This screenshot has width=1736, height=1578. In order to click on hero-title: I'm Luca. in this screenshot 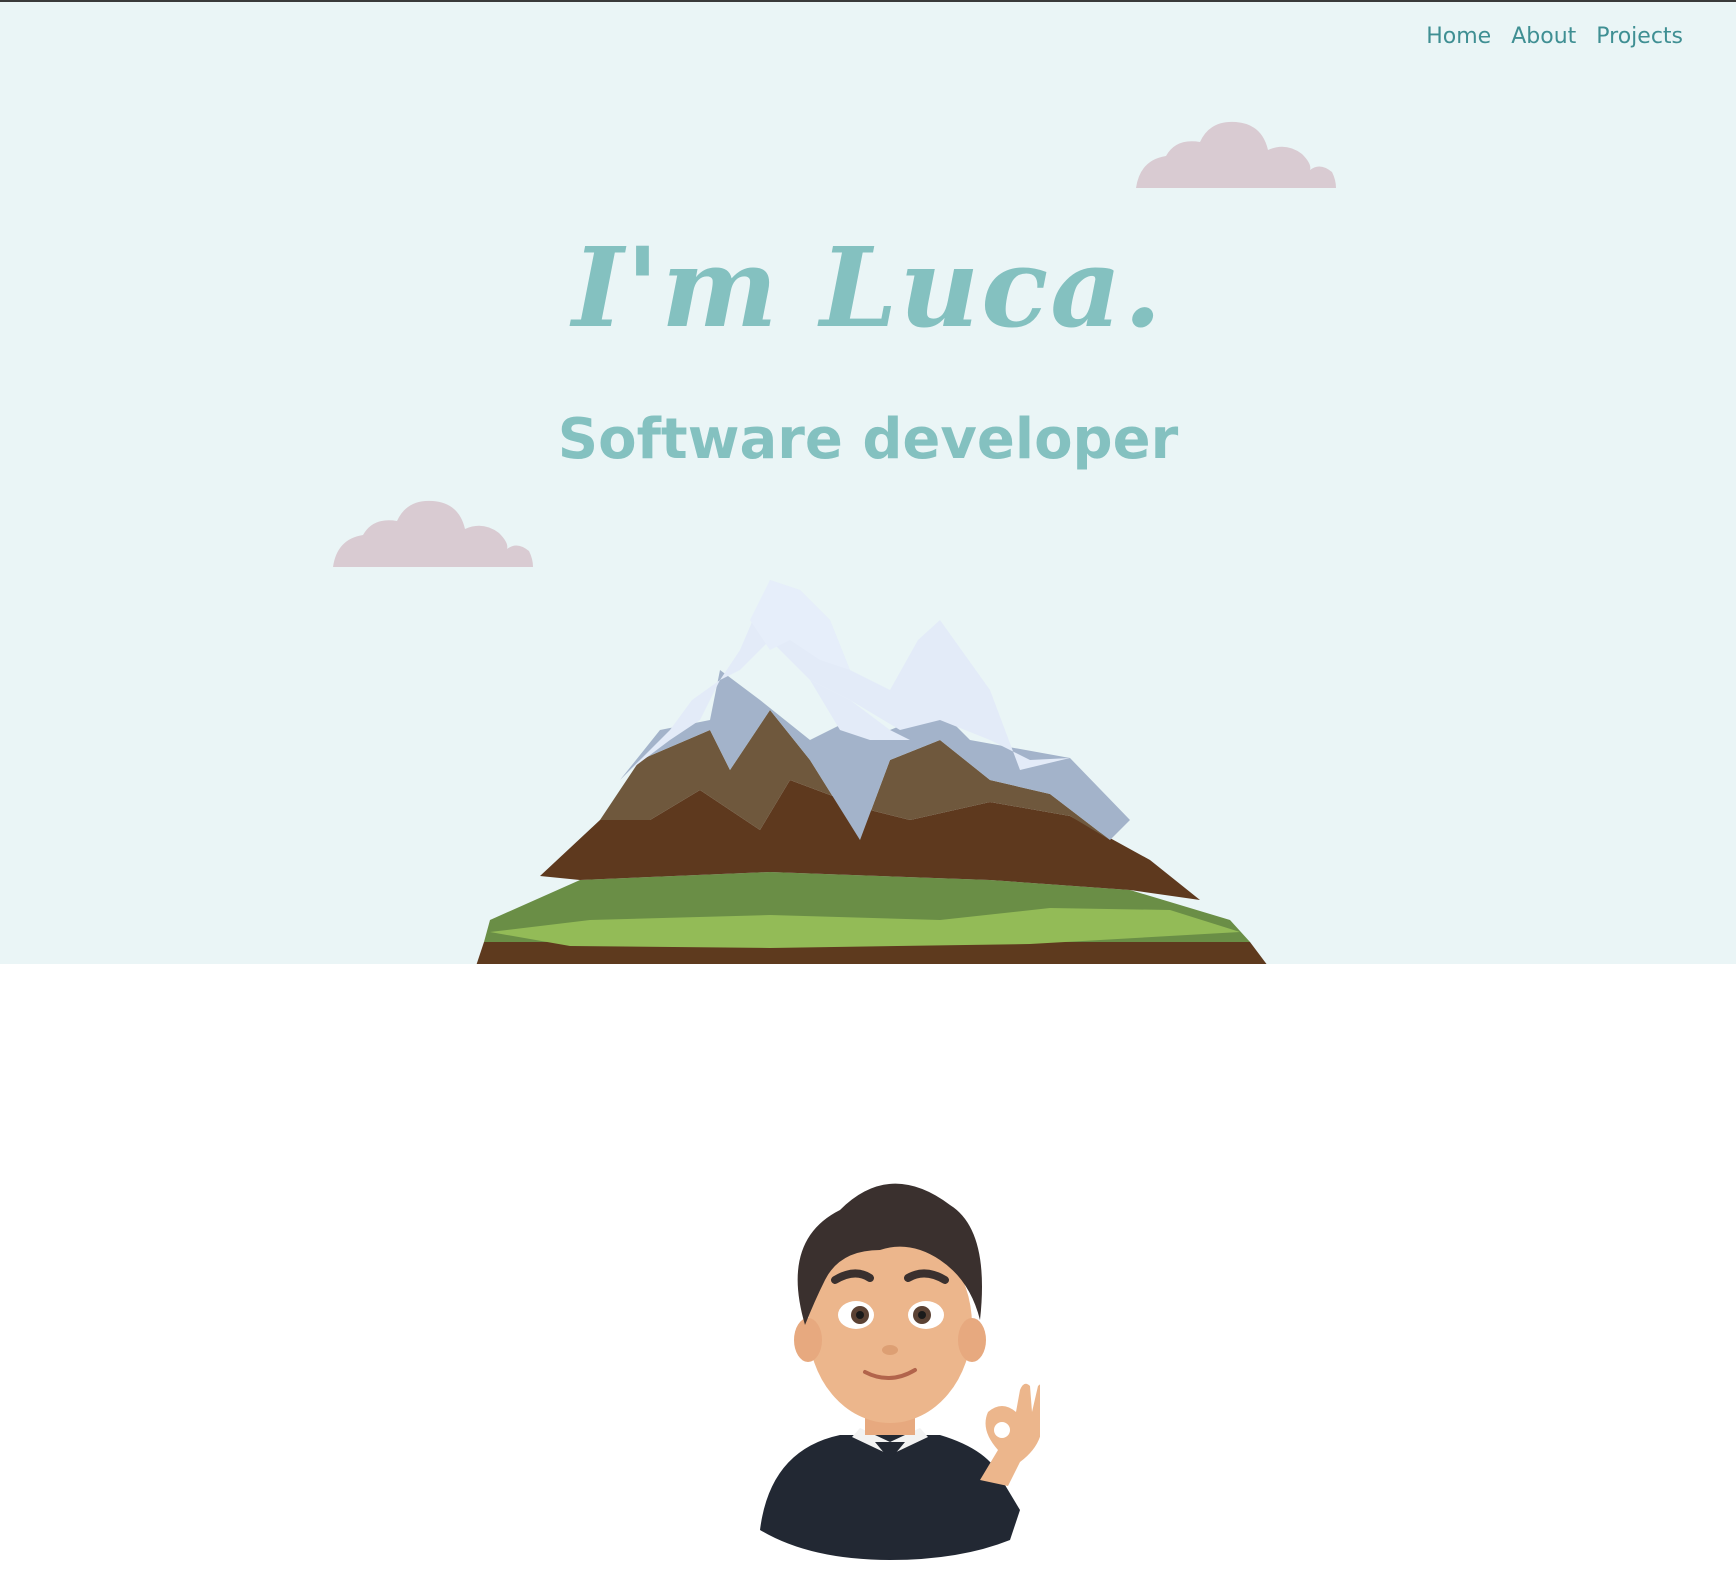, I will do `click(868, 287)`.